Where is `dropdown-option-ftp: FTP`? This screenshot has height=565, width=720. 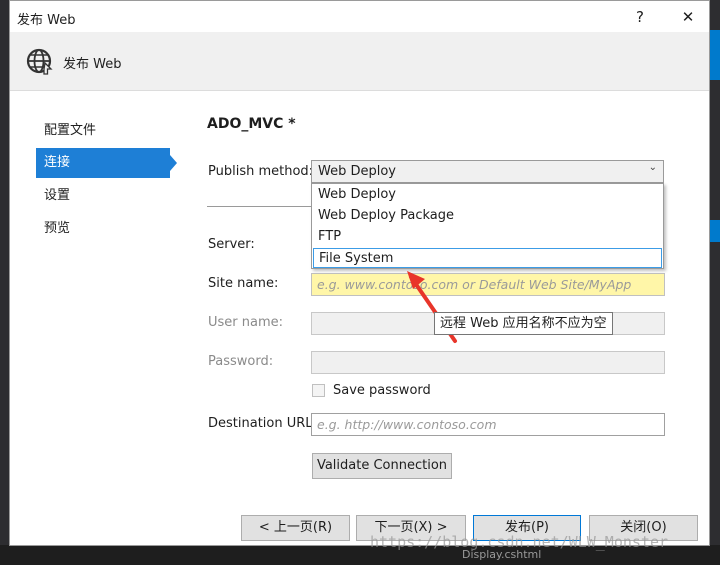
dropdown-option-ftp: FTP is located at coordinates (487, 237).